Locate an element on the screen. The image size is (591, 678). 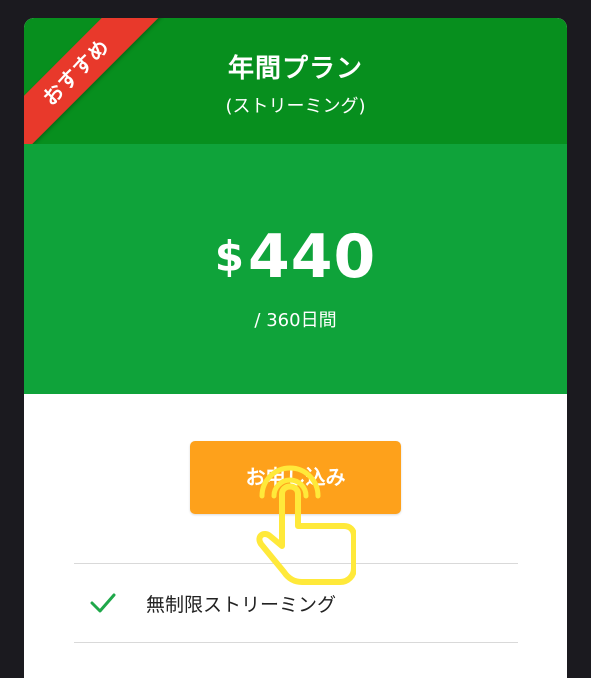
apply-button: お申し込み is located at coordinates (295, 477).